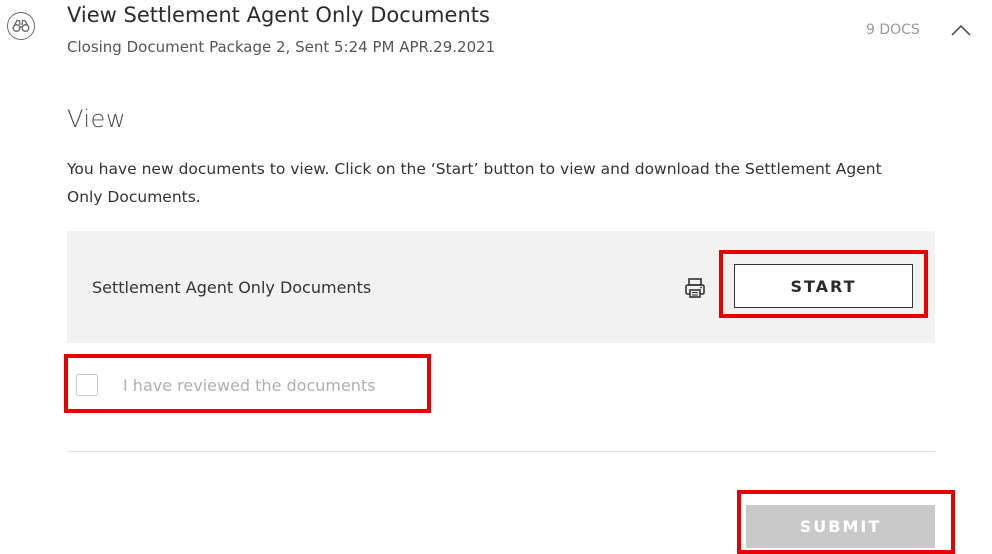  Describe the element at coordinates (232, 287) in the screenshot. I see `document-name: Settlement Agent Only Documents` at that location.